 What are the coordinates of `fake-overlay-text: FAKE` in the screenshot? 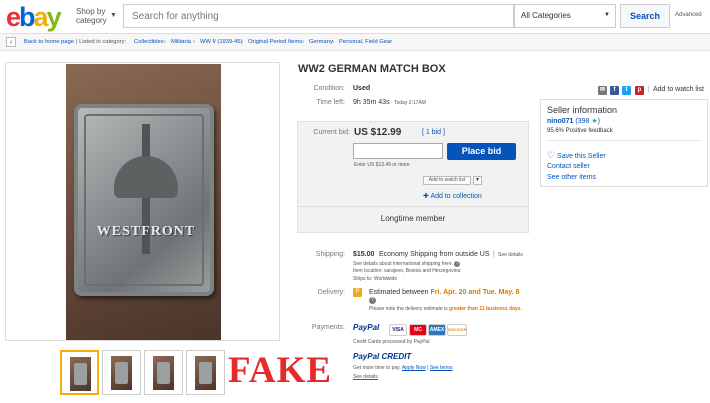 It's located at (280, 370).